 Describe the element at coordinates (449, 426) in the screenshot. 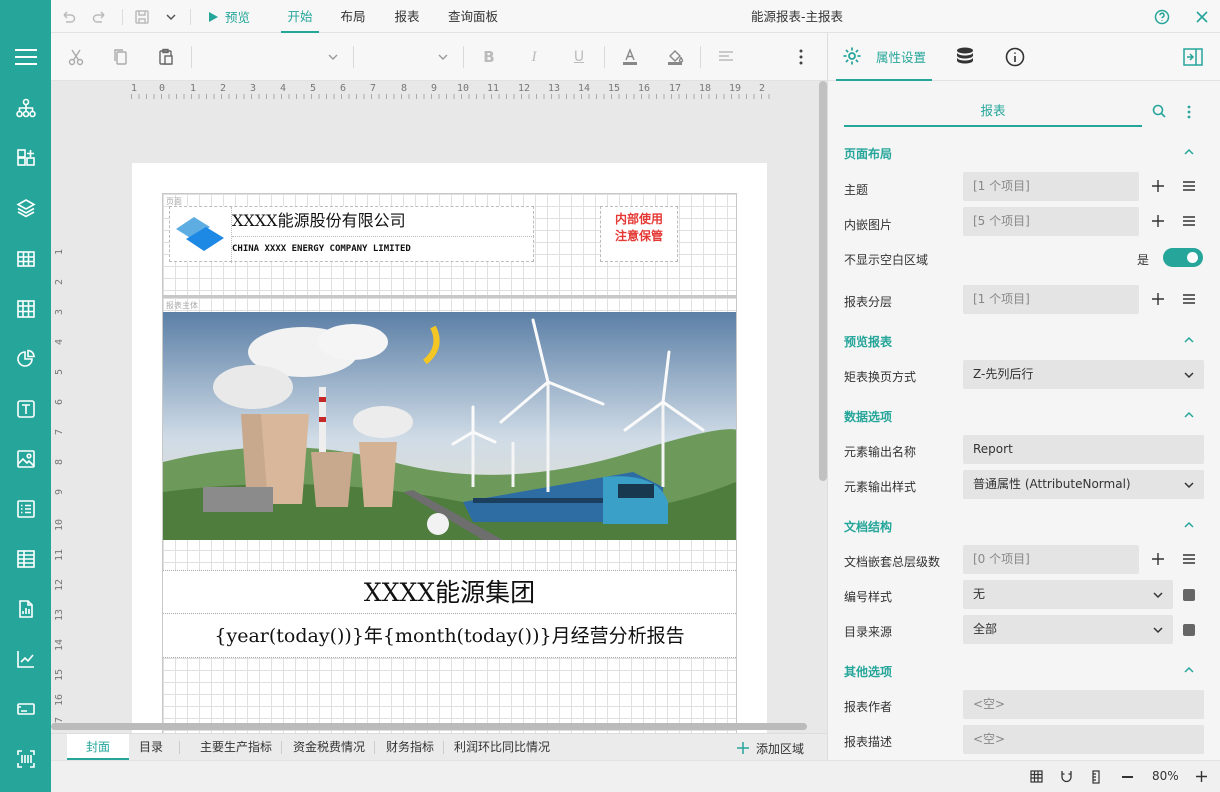

I see `energy-illustration-image` at that location.